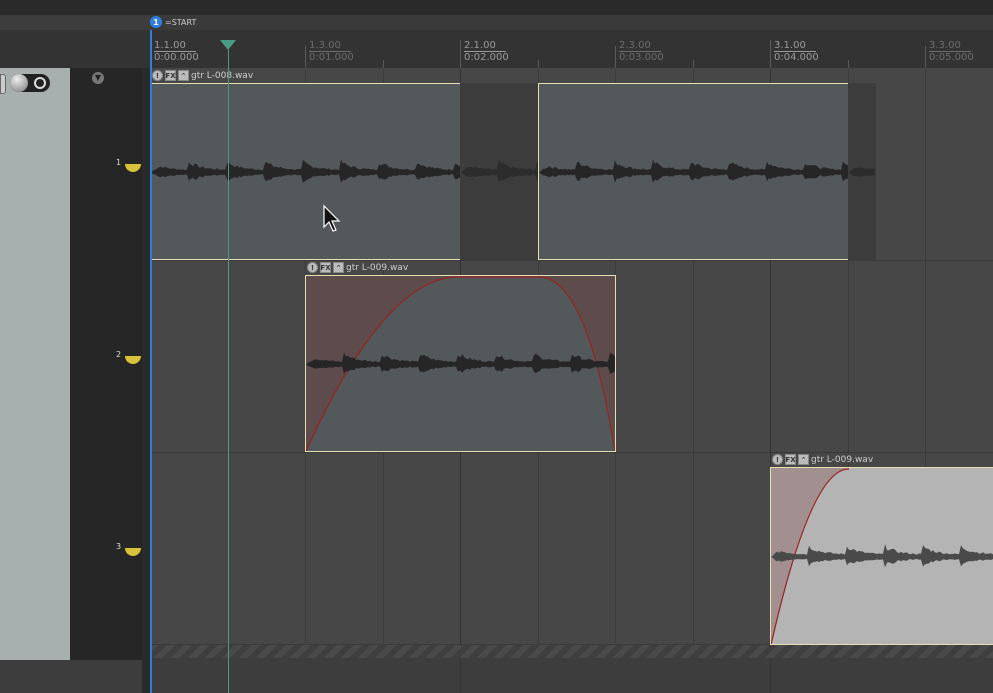 The height and width of the screenshot is (693, 993). Describe the element at coordinates (640, 46) in the screenshot. I see `bar-label: 2.3.00` at that location.